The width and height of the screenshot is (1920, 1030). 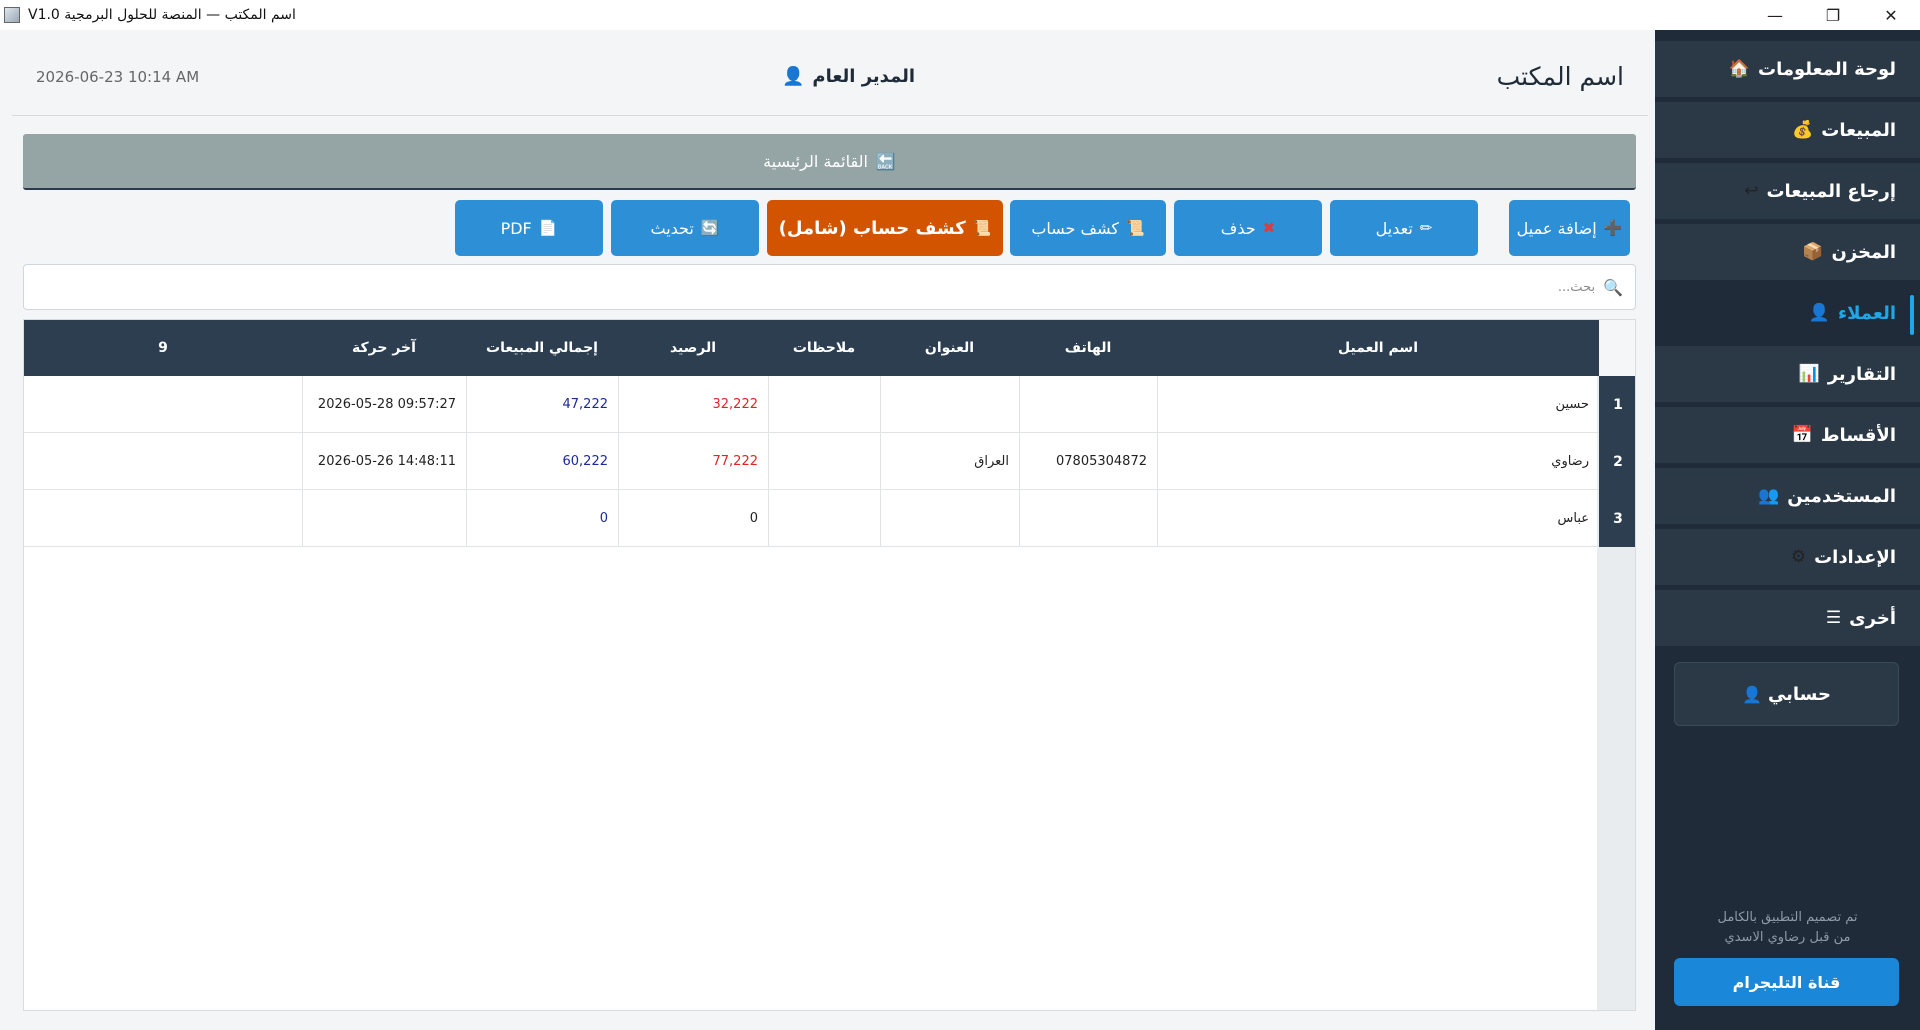 What do you see at coordinates (1833, 618) in the screenshot?
I see `menu-icon: ☰` at bounding box center [1833, 618].